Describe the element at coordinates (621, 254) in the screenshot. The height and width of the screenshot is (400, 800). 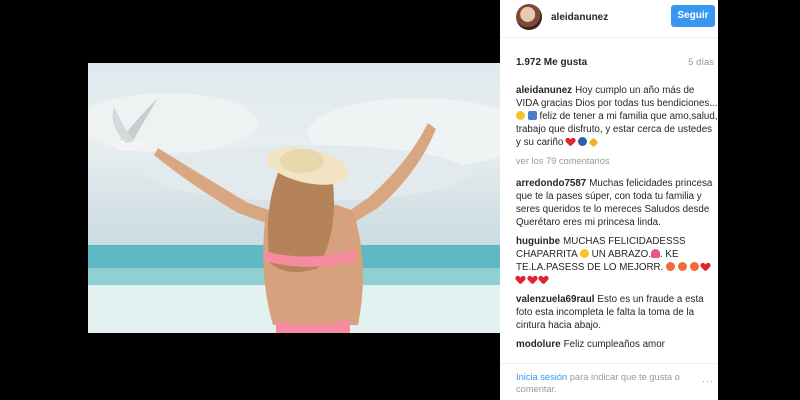
I see `comment-text-cont: UN ABRAZO.` at that location.